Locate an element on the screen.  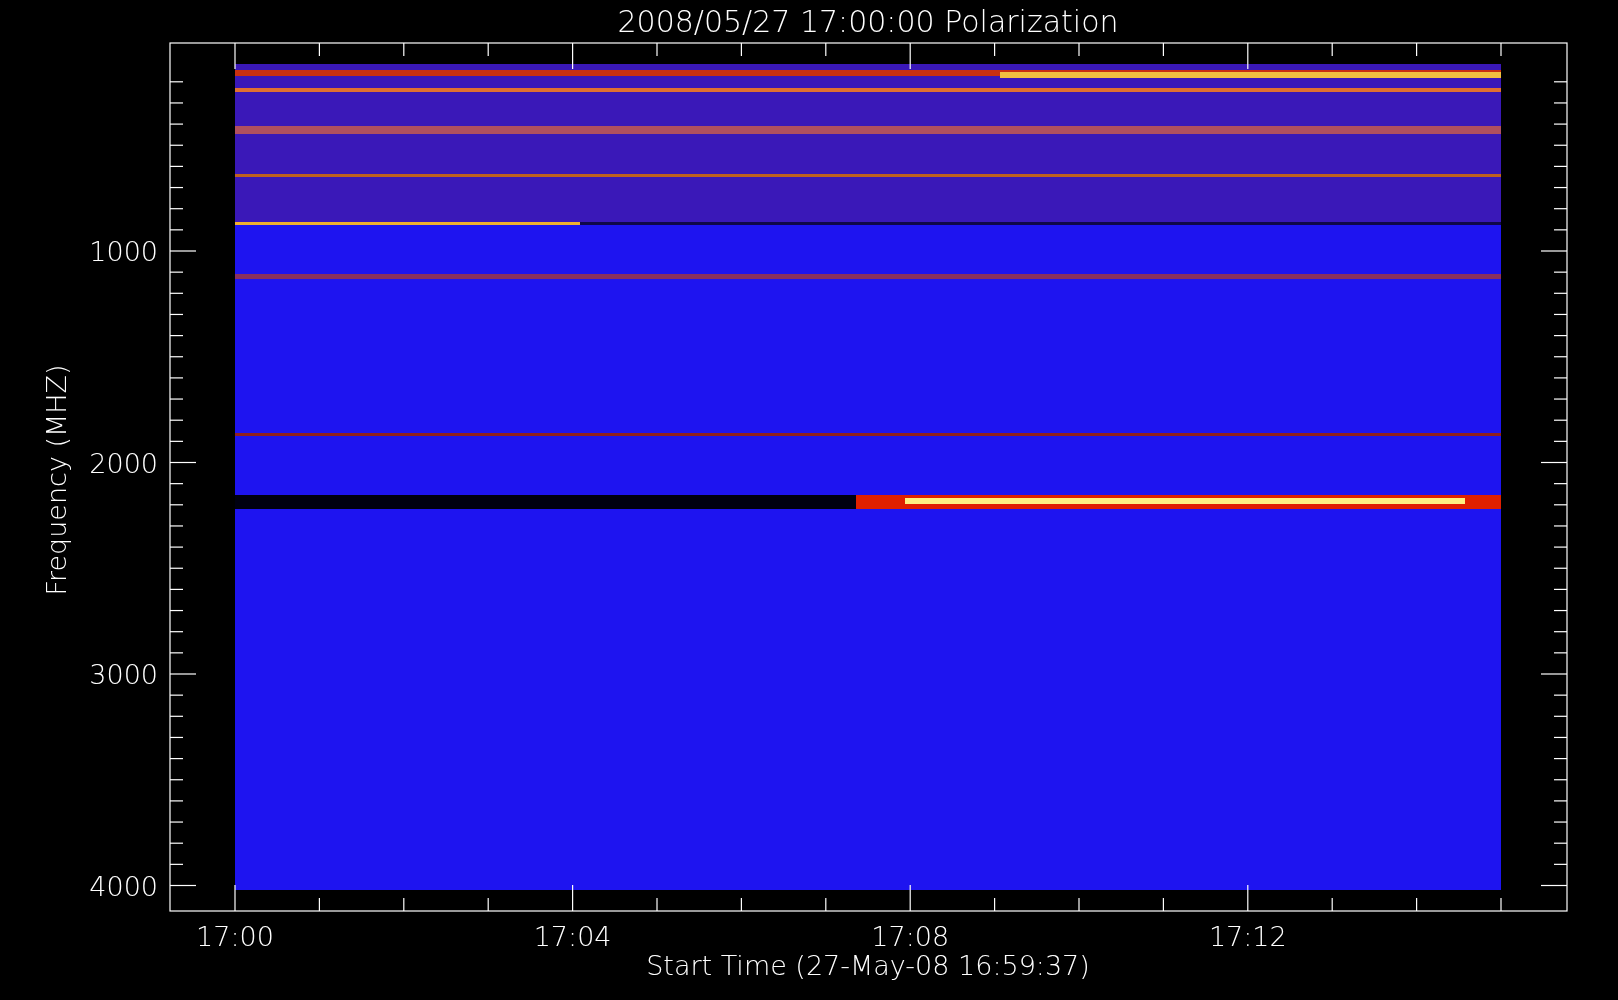
x-tick-label: 17:00 is located at coordinates (235, 936).